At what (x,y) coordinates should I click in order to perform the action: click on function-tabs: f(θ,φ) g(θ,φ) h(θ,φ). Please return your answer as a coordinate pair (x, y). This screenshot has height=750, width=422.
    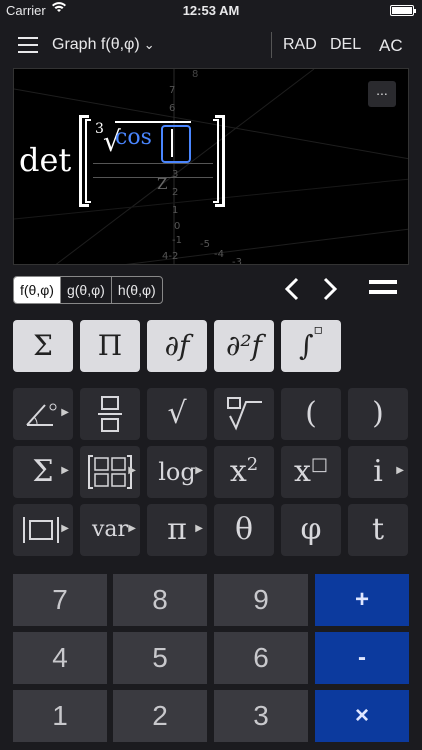
    Looking at the image, I should click on (88, 290).